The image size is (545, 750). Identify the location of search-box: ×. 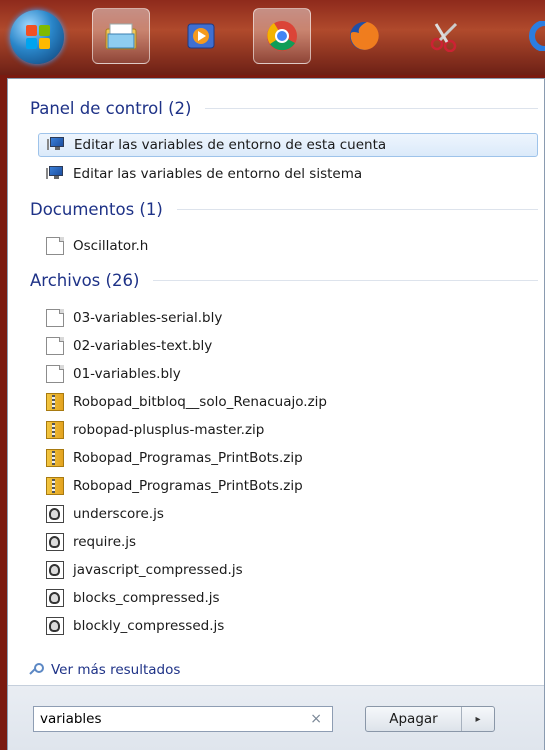
(183, 719).